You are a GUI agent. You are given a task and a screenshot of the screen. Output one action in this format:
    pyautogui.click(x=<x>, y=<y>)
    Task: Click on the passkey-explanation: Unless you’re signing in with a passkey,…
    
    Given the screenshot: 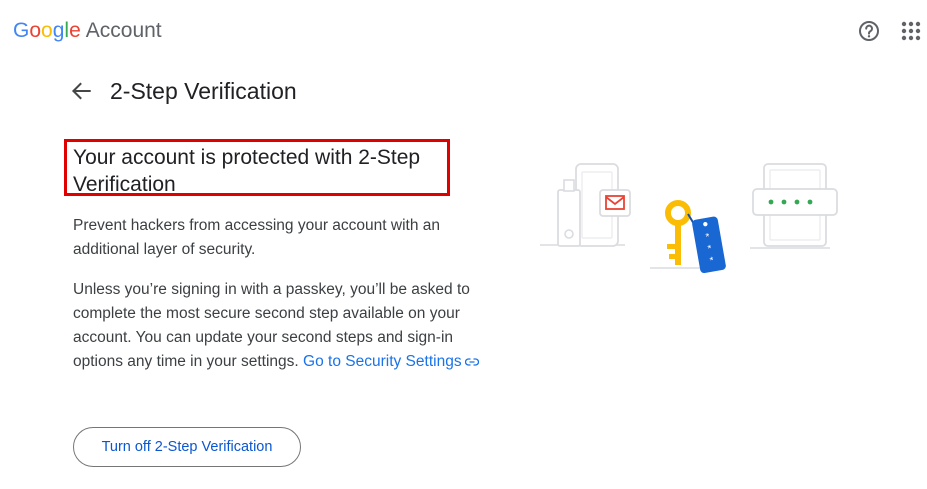 What is the action you would take?
    pyautogui.click(x=278, y=326)
    